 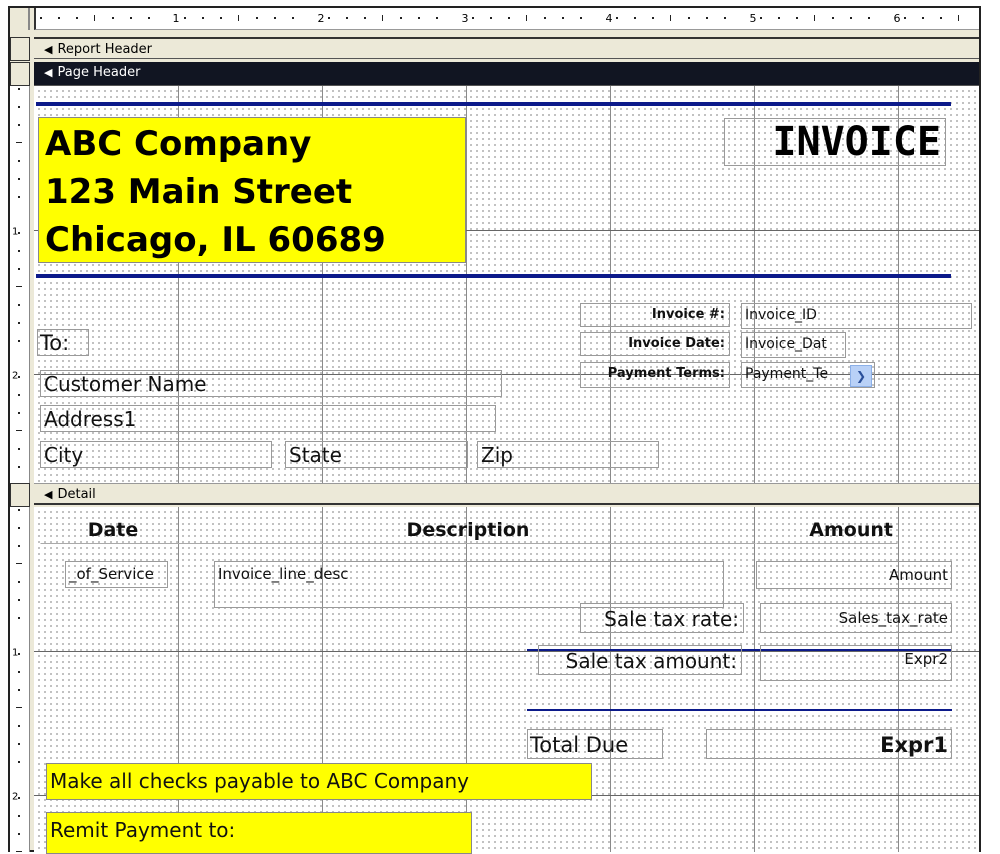 What do you see at coordinates (465, 18) in the screenshot?
I see `ruler-number: 3` at bounding box center [465, 18].